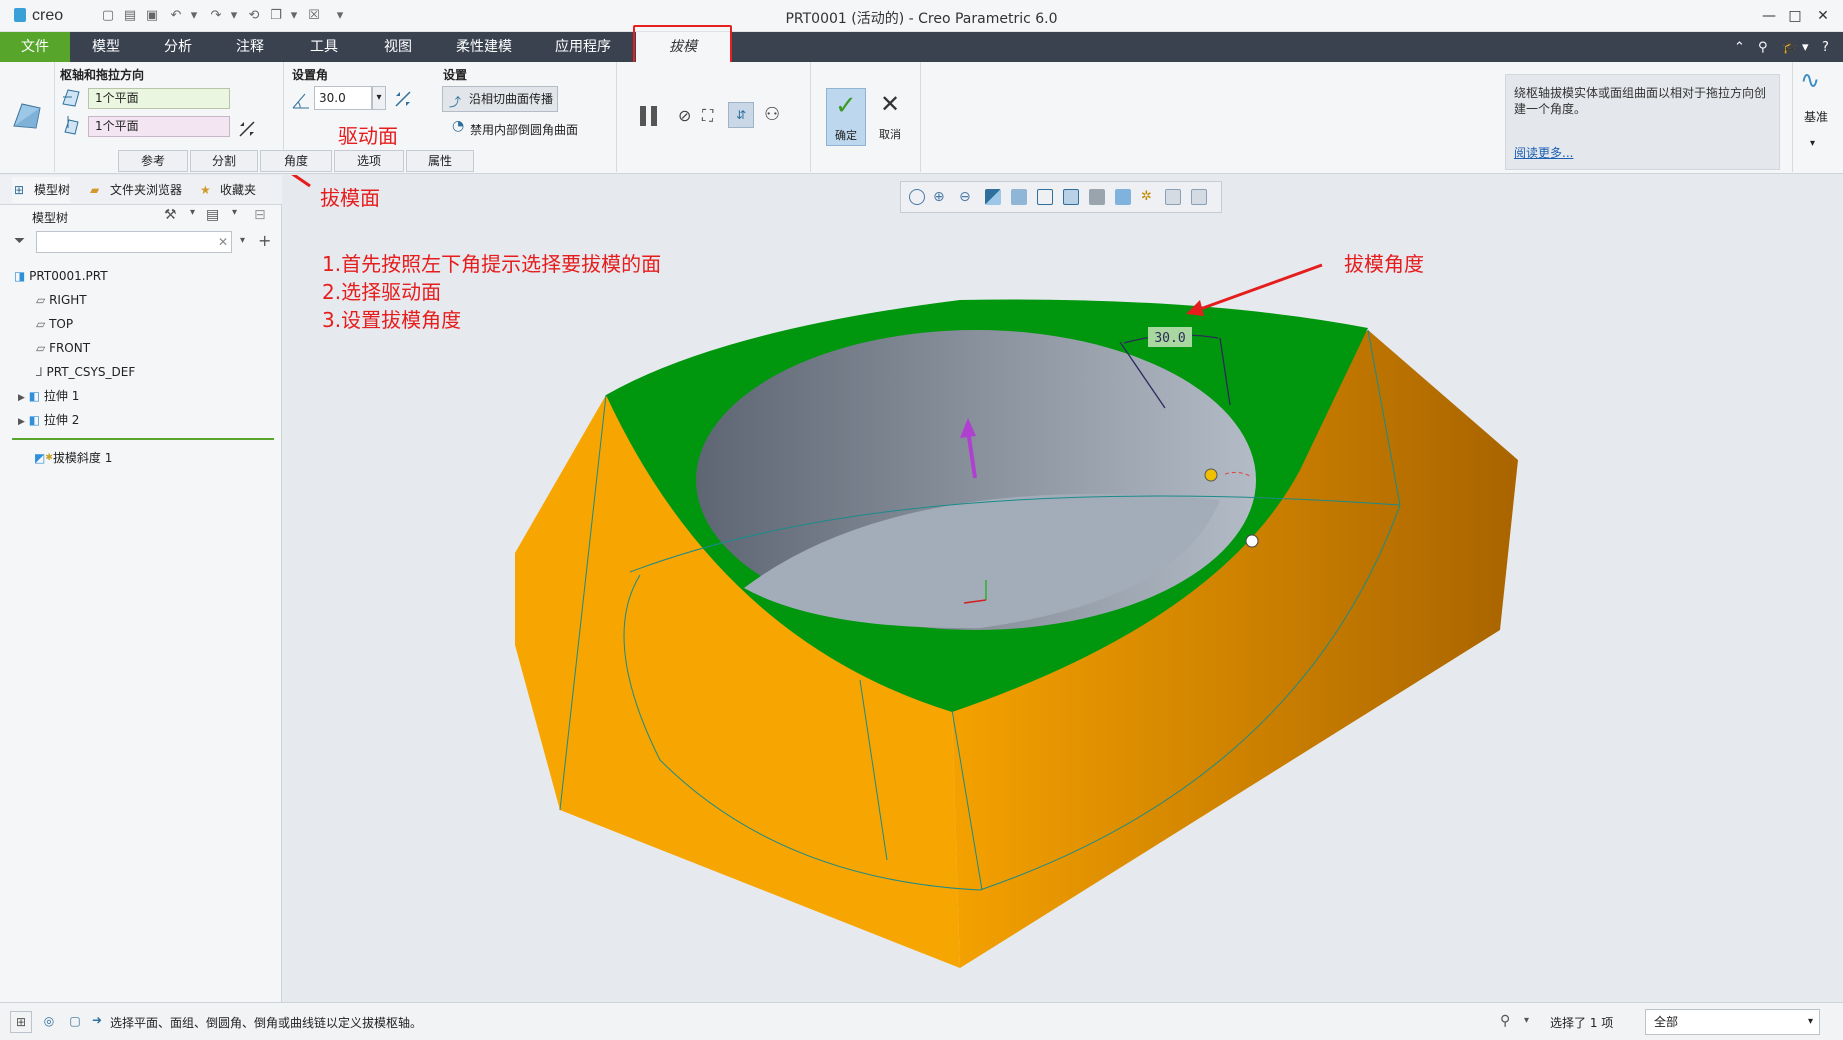 Image resolution: width=1843 pixels, height=1040 pixels. Describe the element at coordinates (264, 240) in the screenshot. I see `add-icon: +` at that location.